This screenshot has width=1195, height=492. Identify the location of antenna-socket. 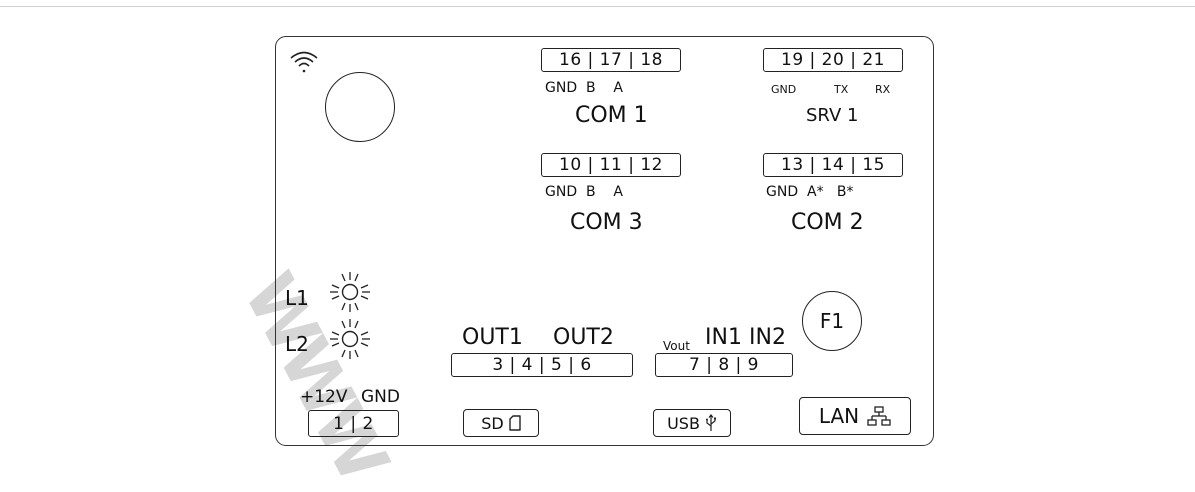
(360, 107).